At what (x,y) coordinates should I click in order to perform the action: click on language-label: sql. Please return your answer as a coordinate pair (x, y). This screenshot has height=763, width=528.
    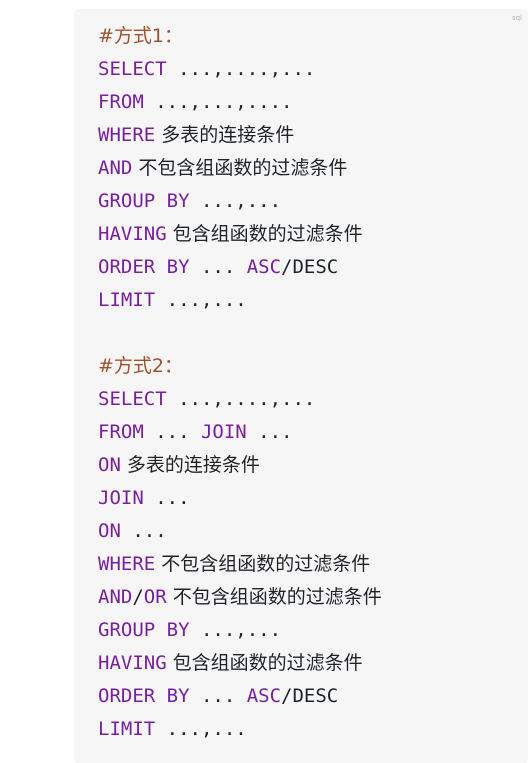
    Looking at the image, I should click on (516, 18).